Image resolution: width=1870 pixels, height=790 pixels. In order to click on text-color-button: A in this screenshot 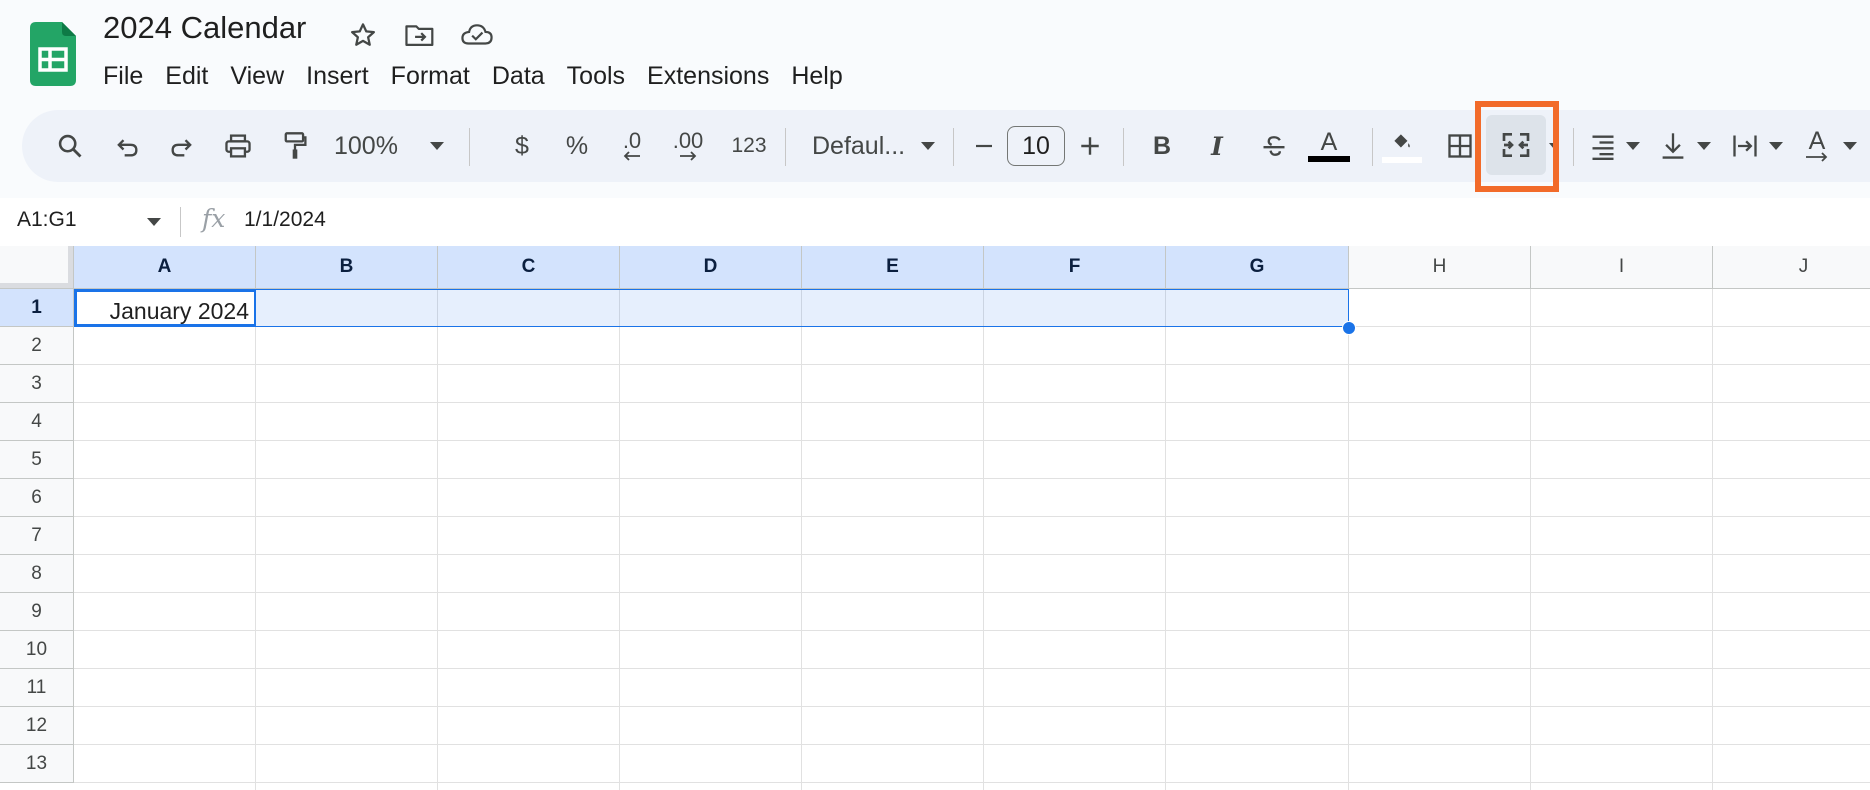, I will do `click(1329, 146)`.